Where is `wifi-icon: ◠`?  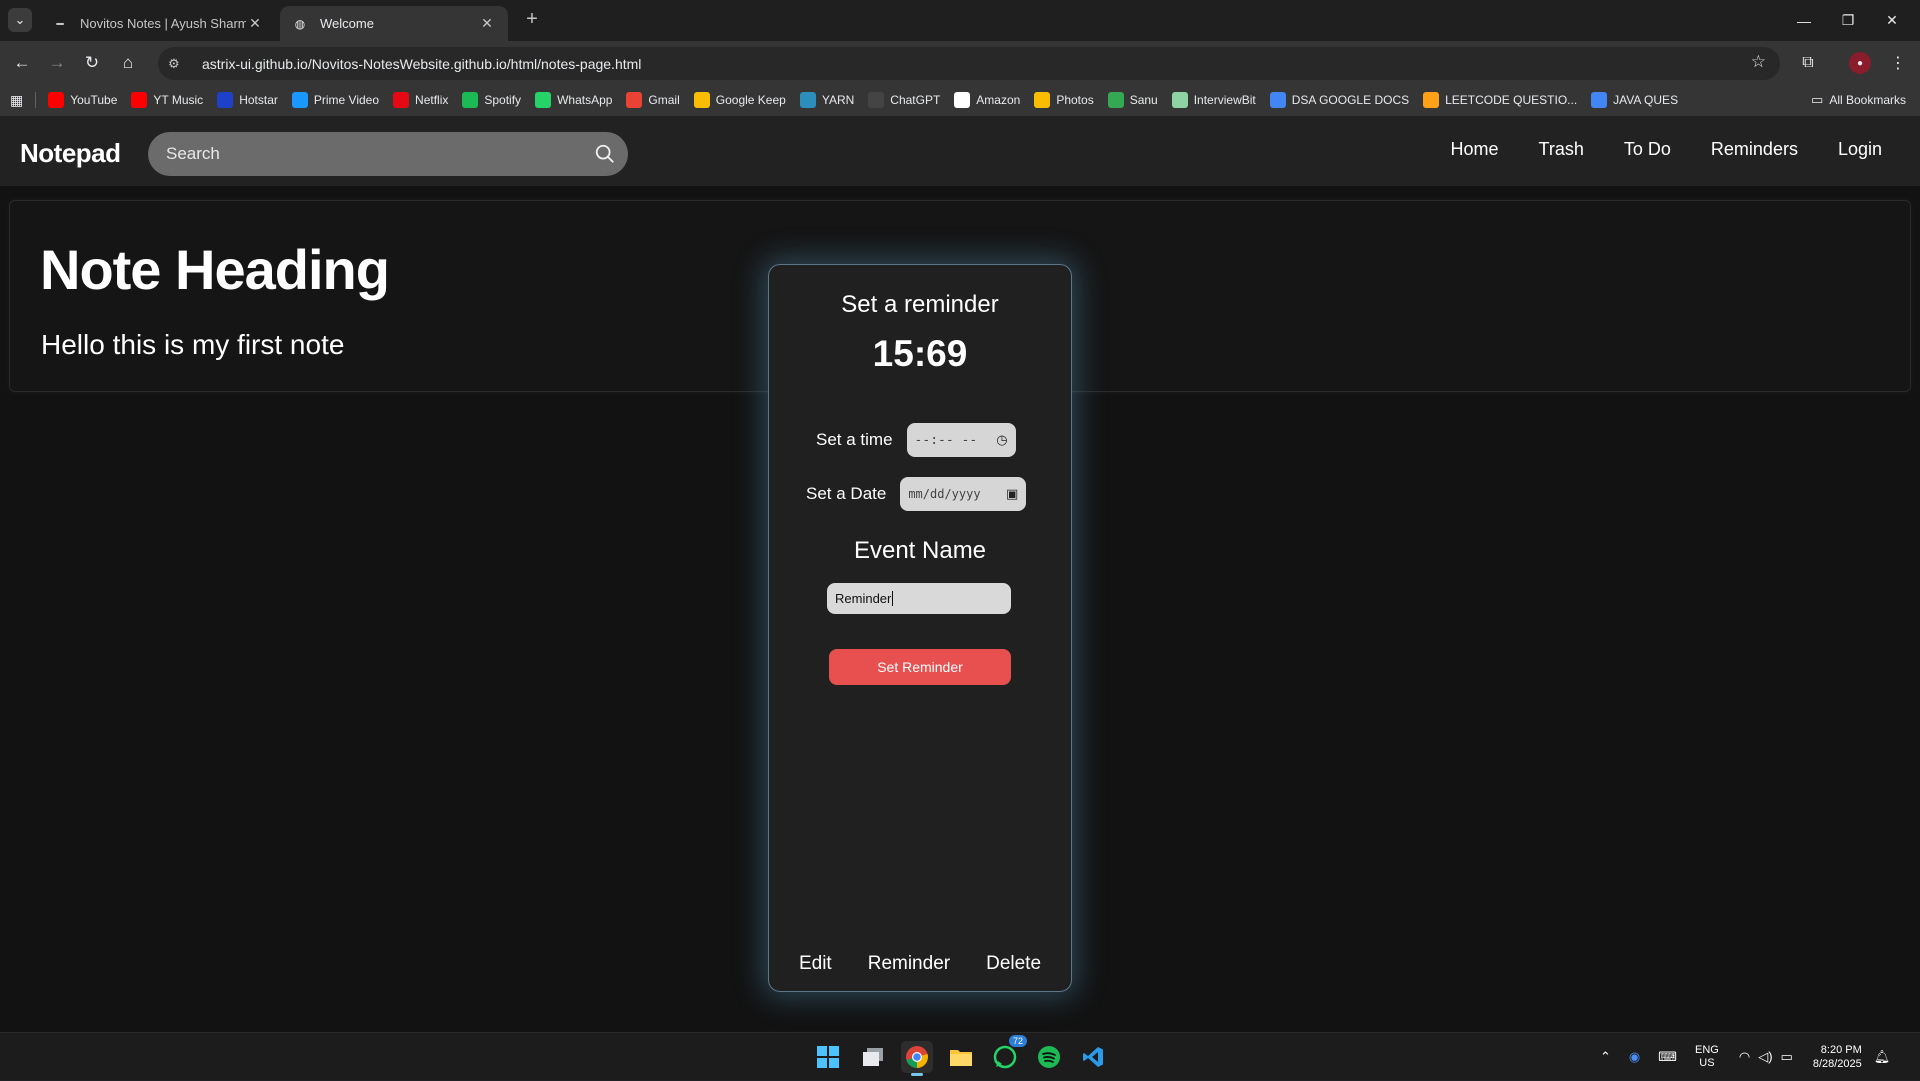 wifi-icon: ◠ is located at coordinates (1744, 1057).